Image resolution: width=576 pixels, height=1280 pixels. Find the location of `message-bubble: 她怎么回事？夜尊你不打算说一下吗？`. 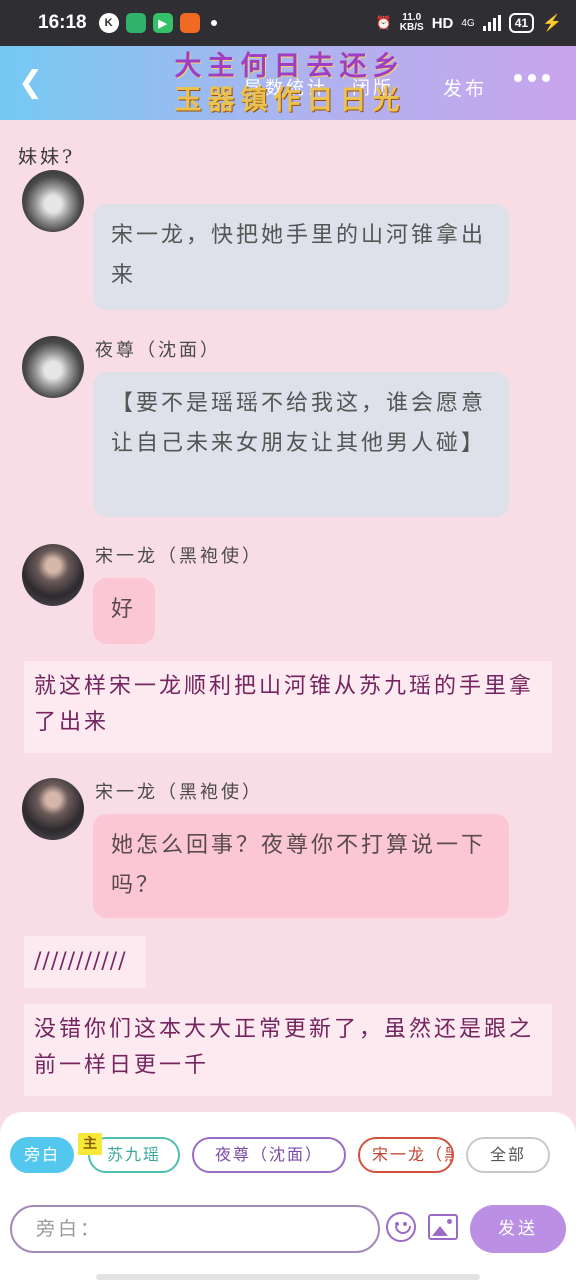

message-bubble: 她怎么回事？夜尊你不打算说一下吗？ is located at coordinates (301, 866).